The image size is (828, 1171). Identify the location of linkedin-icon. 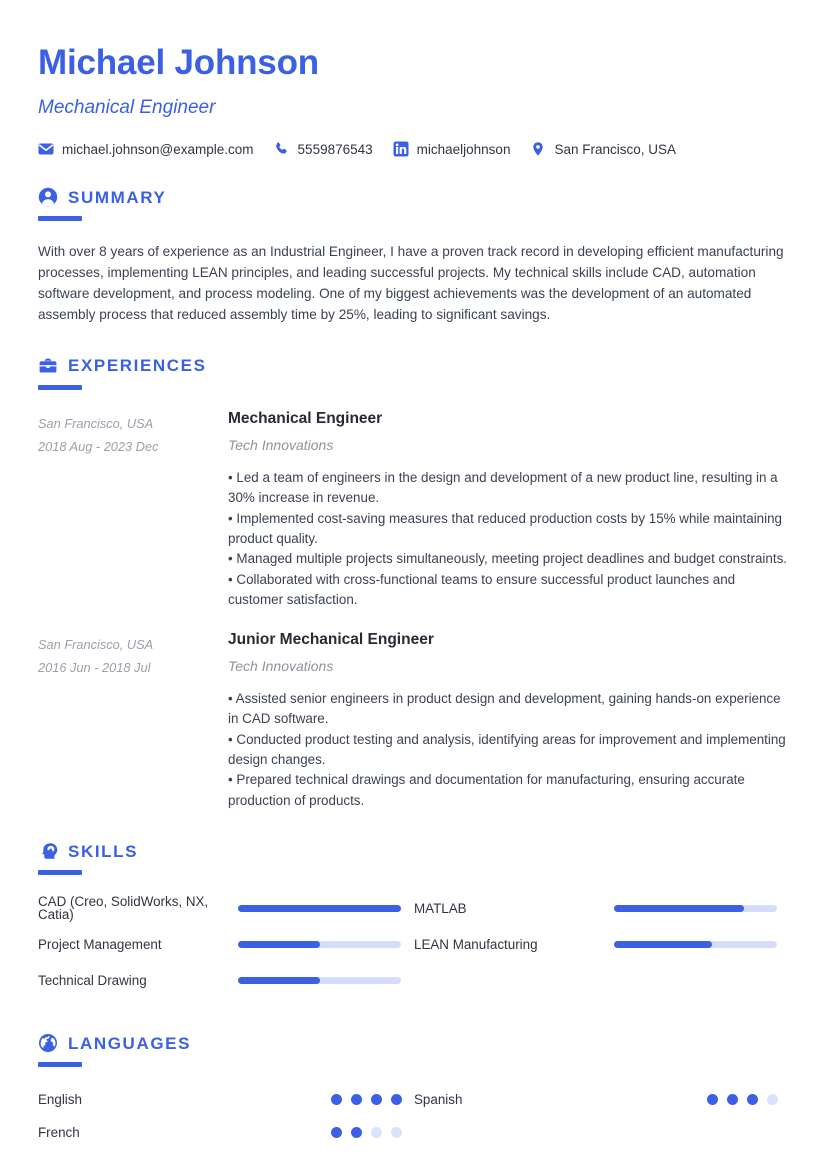
(401, 149).